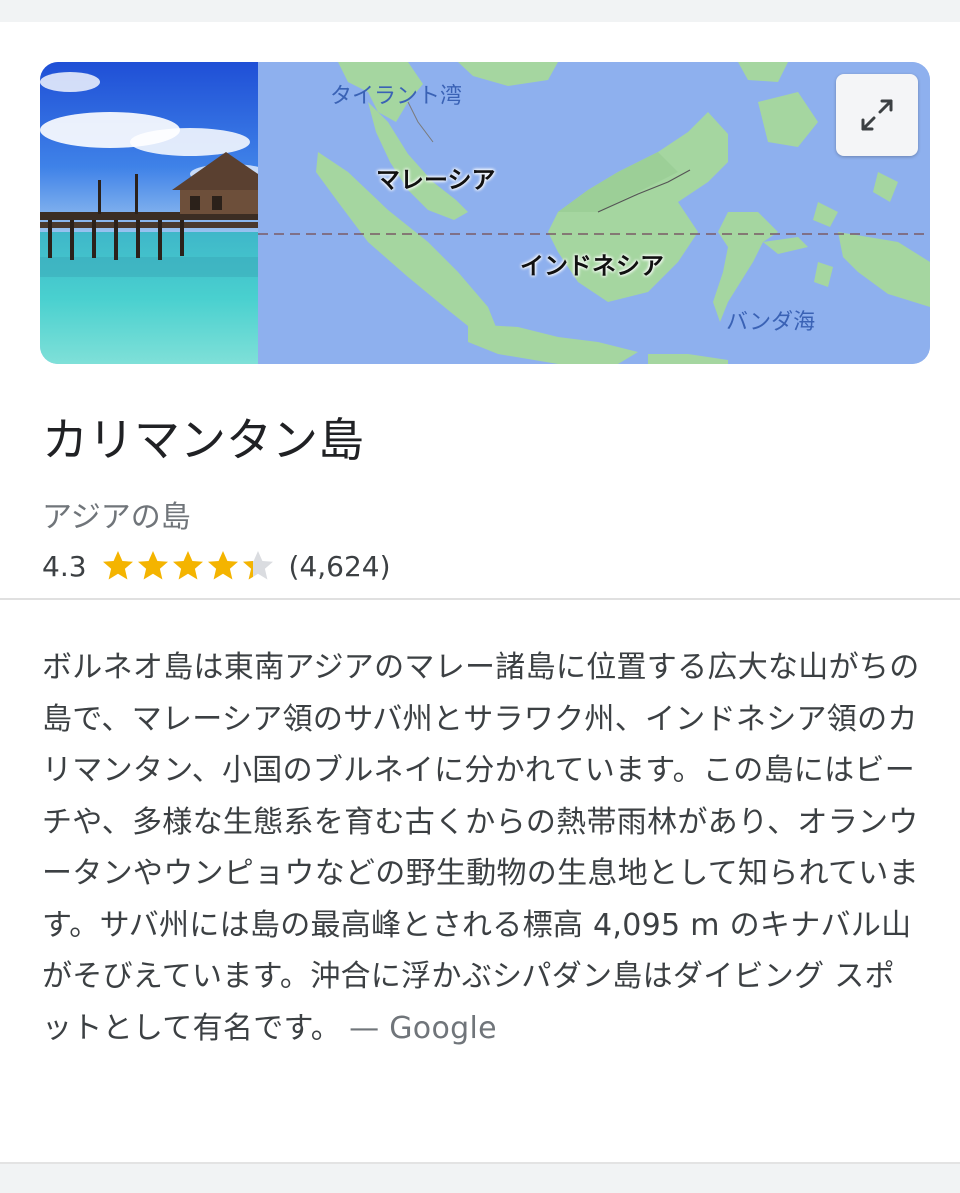 The height and width of the screenshot is (1193, 960). What do you see at coordinates (771, 322) in the screenshot?
I see `map-label-banda-sea: バンダ海` at bounding box center [771, 322].